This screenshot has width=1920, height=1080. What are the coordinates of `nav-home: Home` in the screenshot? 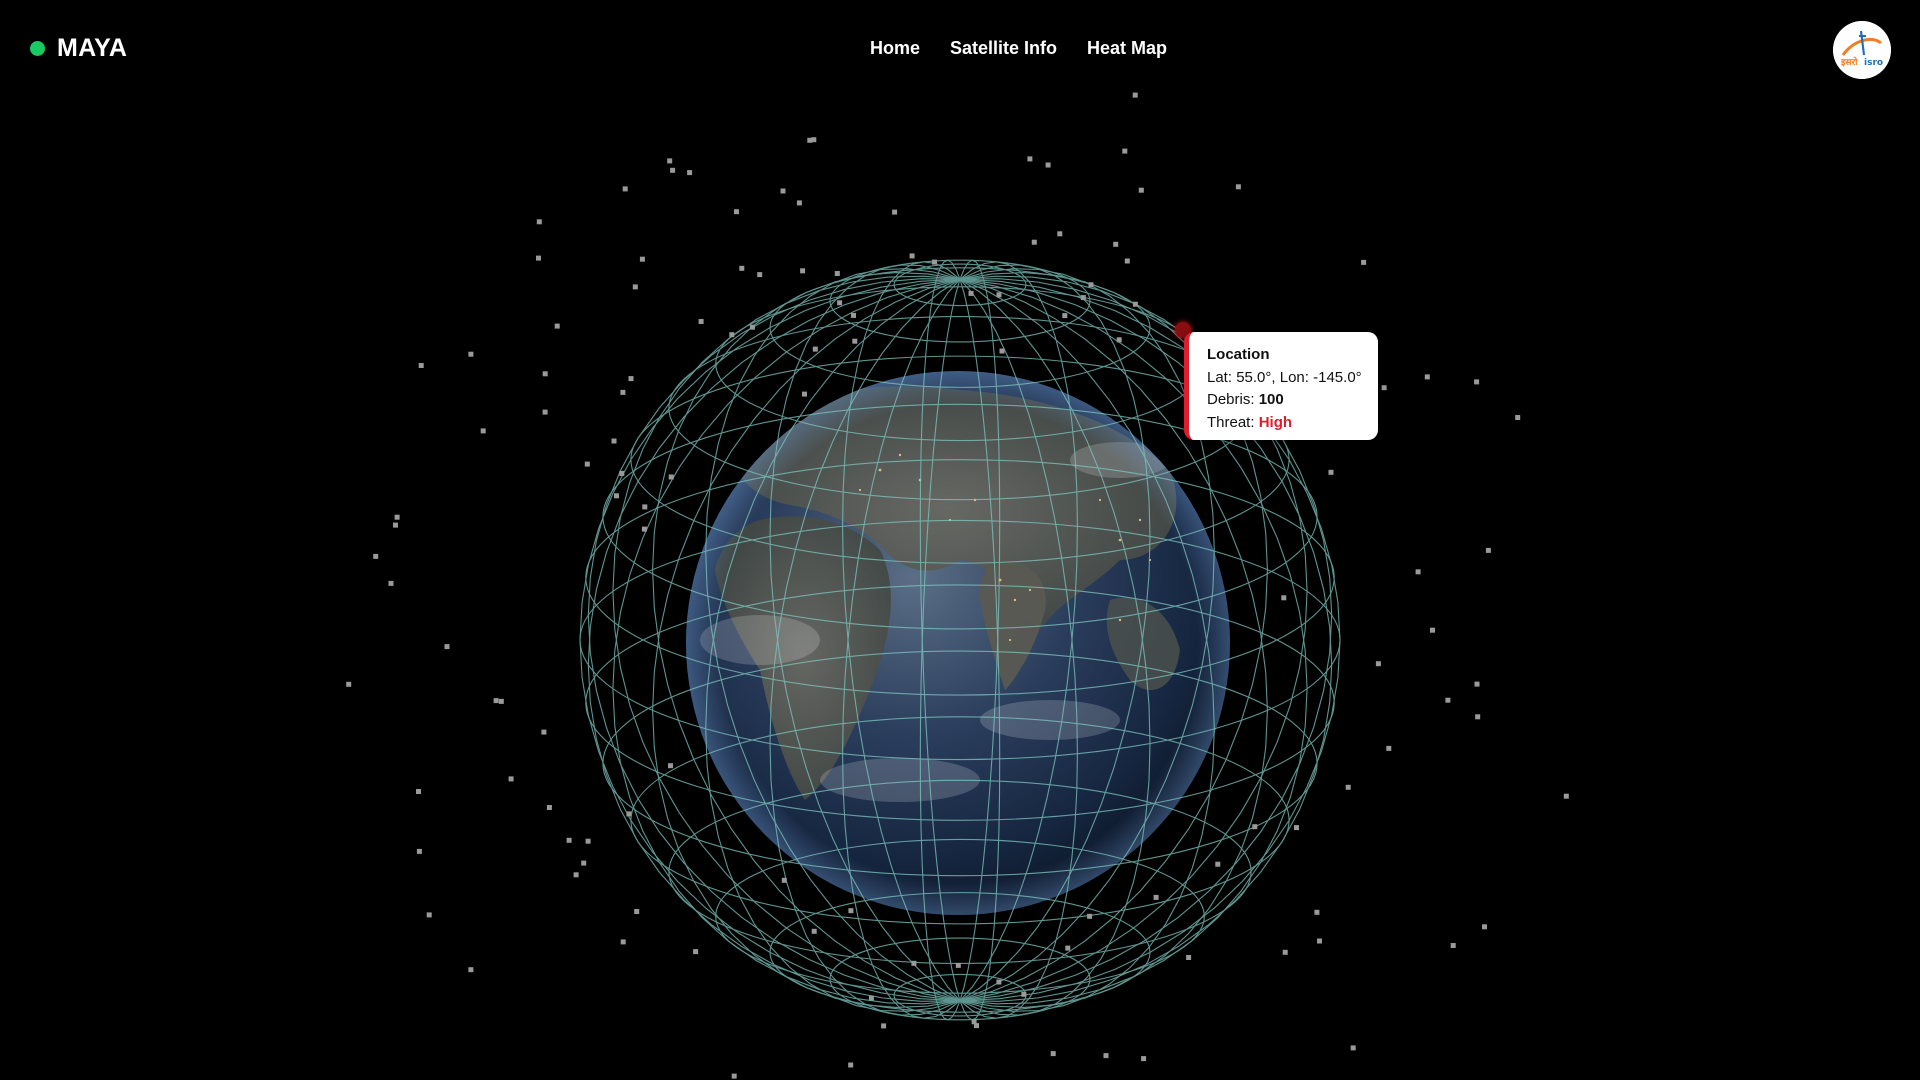 It's located at (895, 48).